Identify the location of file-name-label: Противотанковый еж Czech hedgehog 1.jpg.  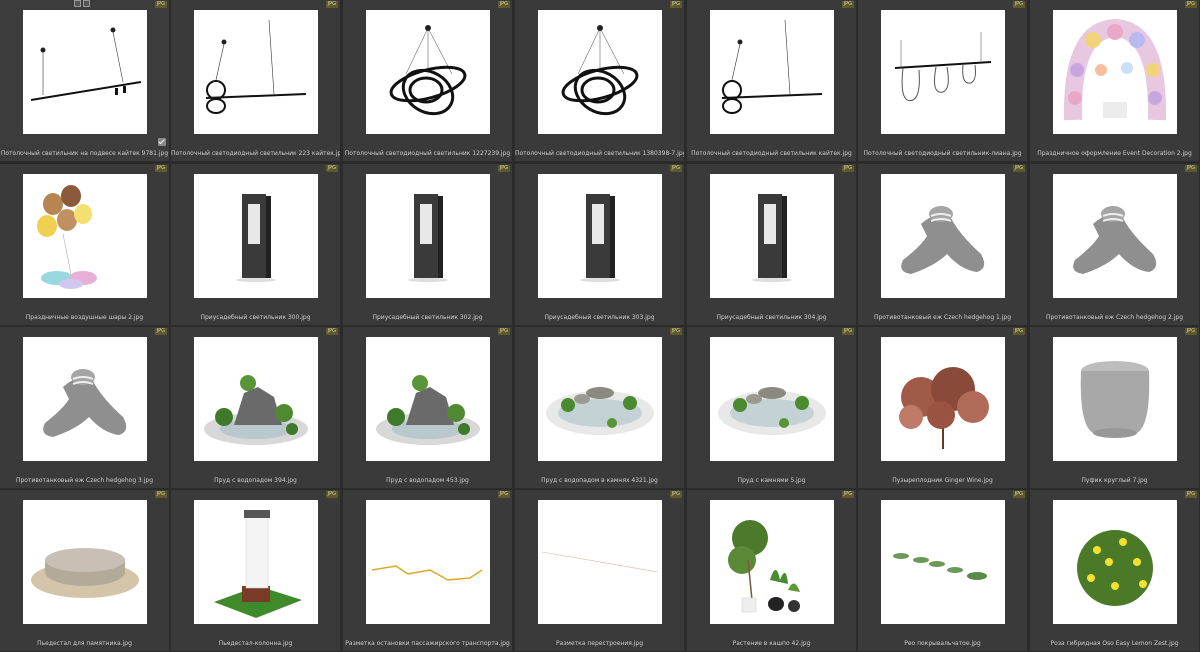
(942, 317).